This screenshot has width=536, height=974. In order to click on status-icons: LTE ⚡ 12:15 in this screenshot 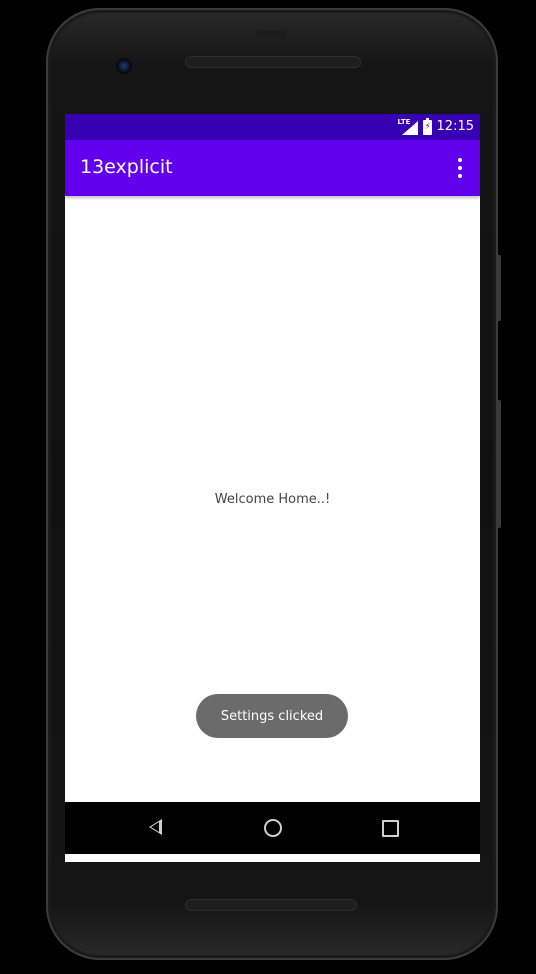, I will do `click(436, 126)`.